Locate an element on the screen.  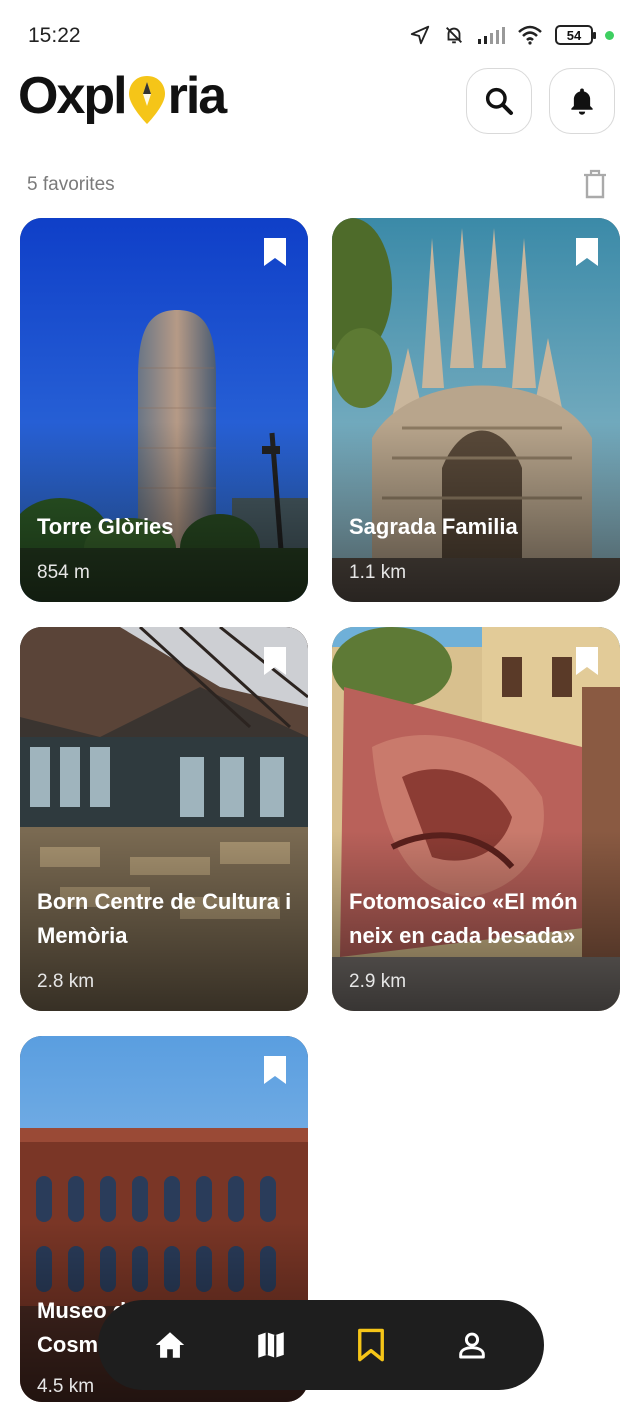
nav-home is located at coordinates (170, 1345).